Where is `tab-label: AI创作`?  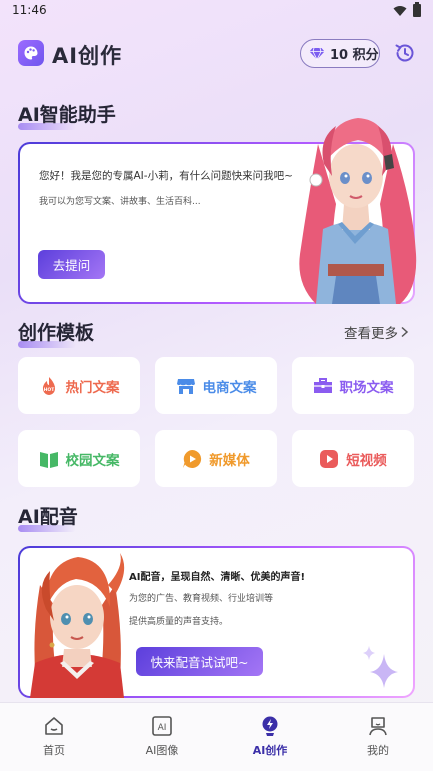 tab-label: AI创作 is located at coordinates (270, 750).